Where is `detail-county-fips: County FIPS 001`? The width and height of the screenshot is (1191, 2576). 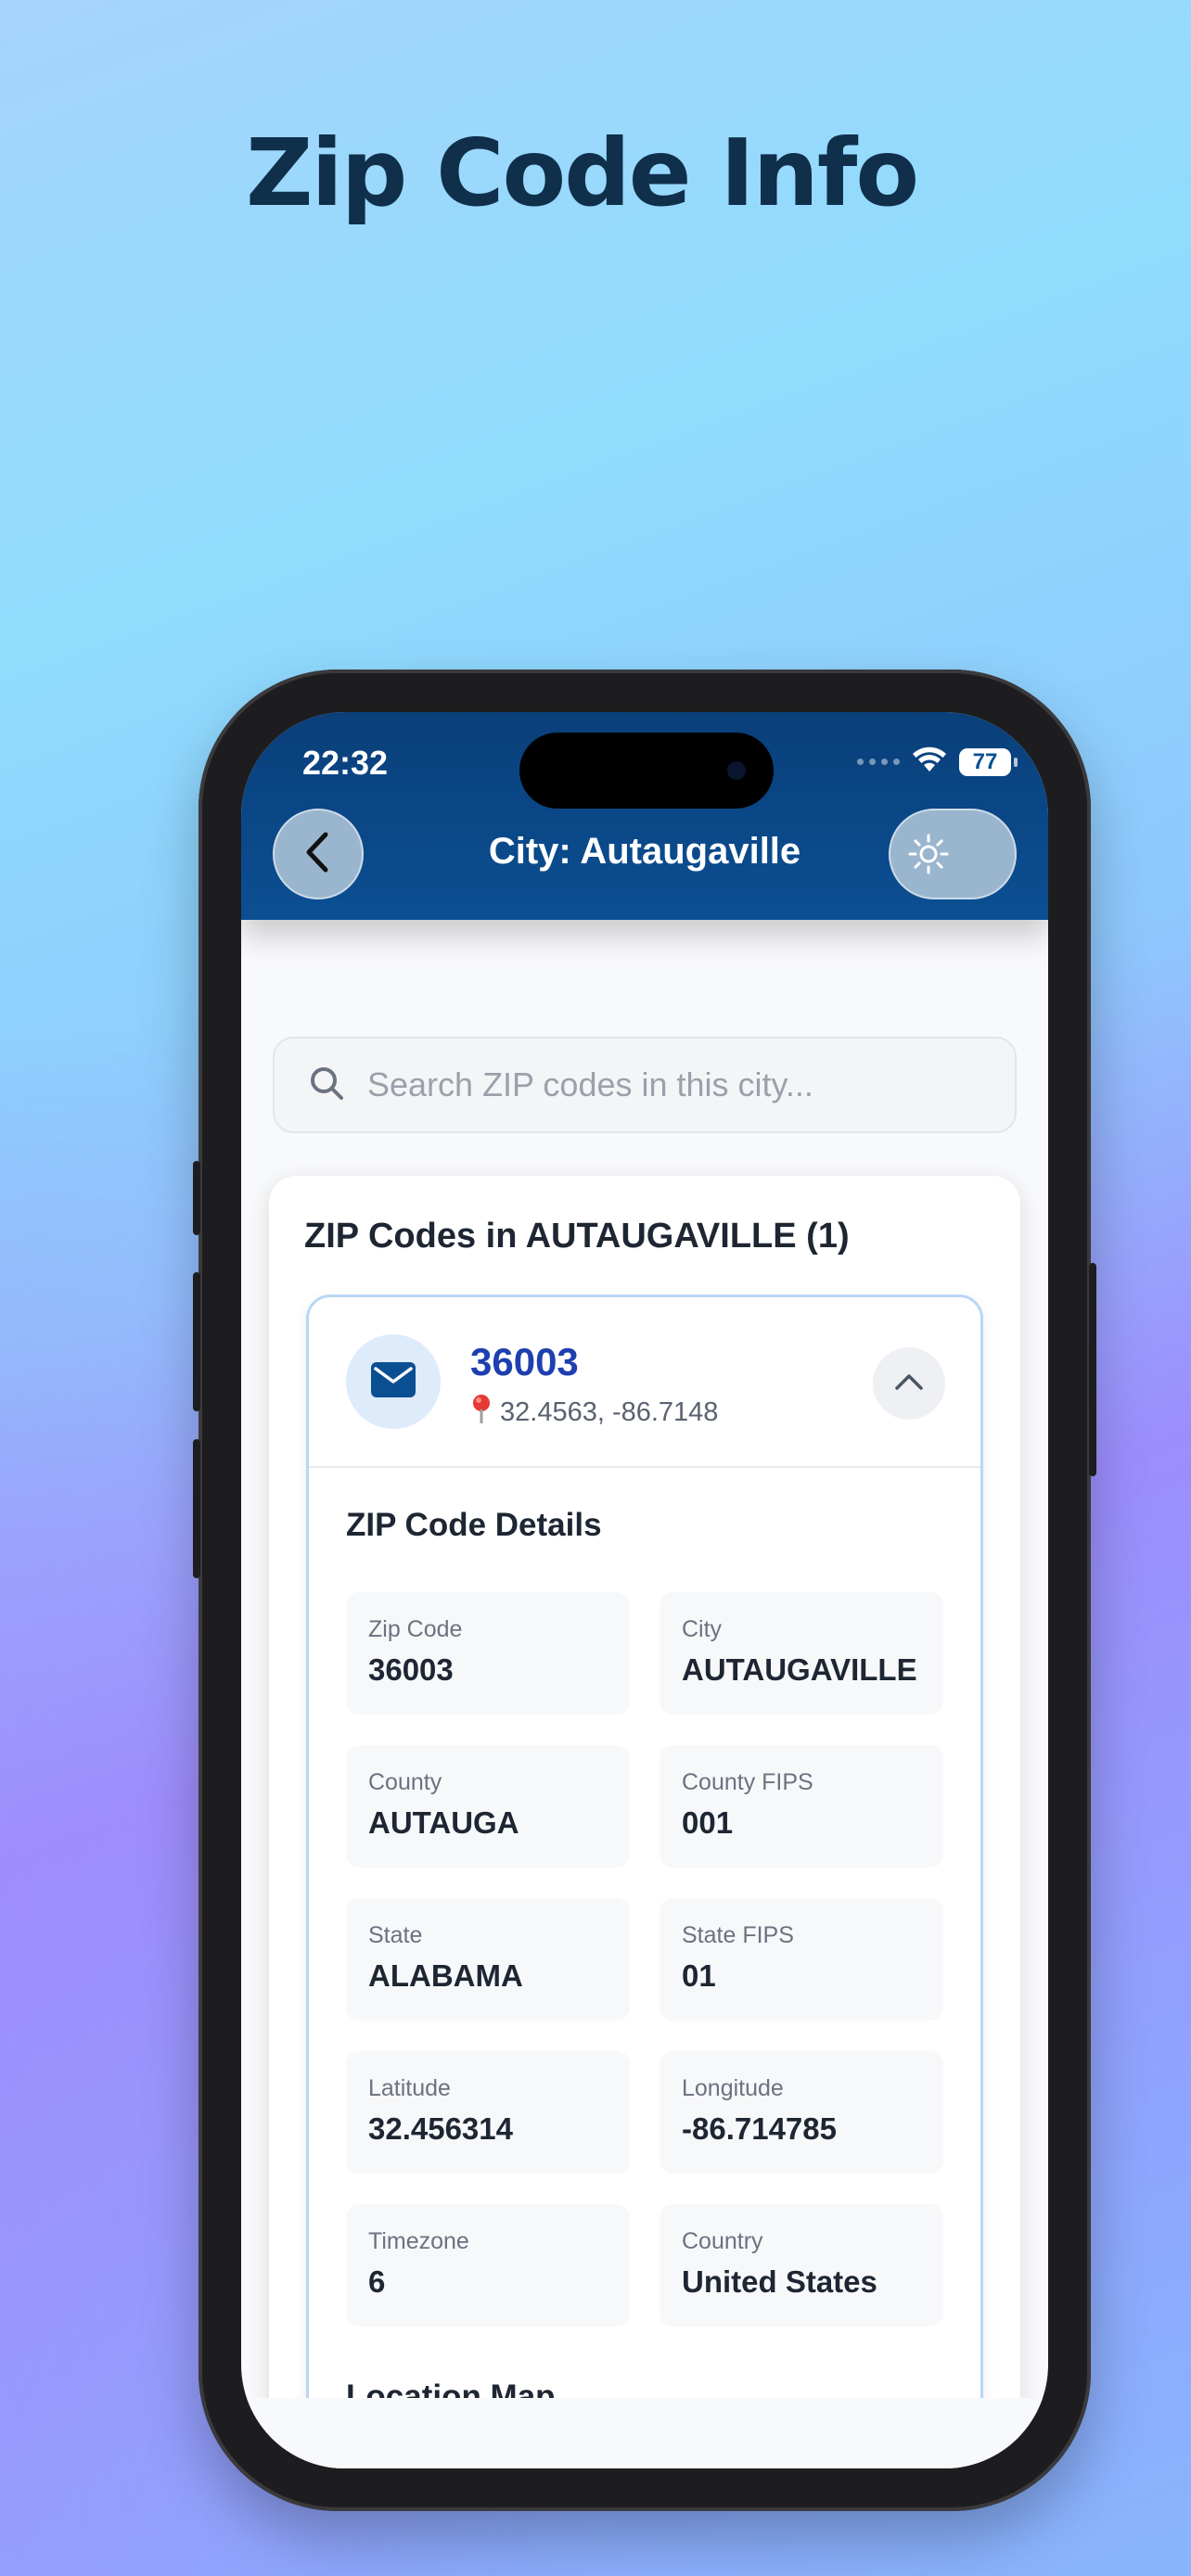 detail-county-fips: County FIPS 001 is located at coordinates (801, 1806).